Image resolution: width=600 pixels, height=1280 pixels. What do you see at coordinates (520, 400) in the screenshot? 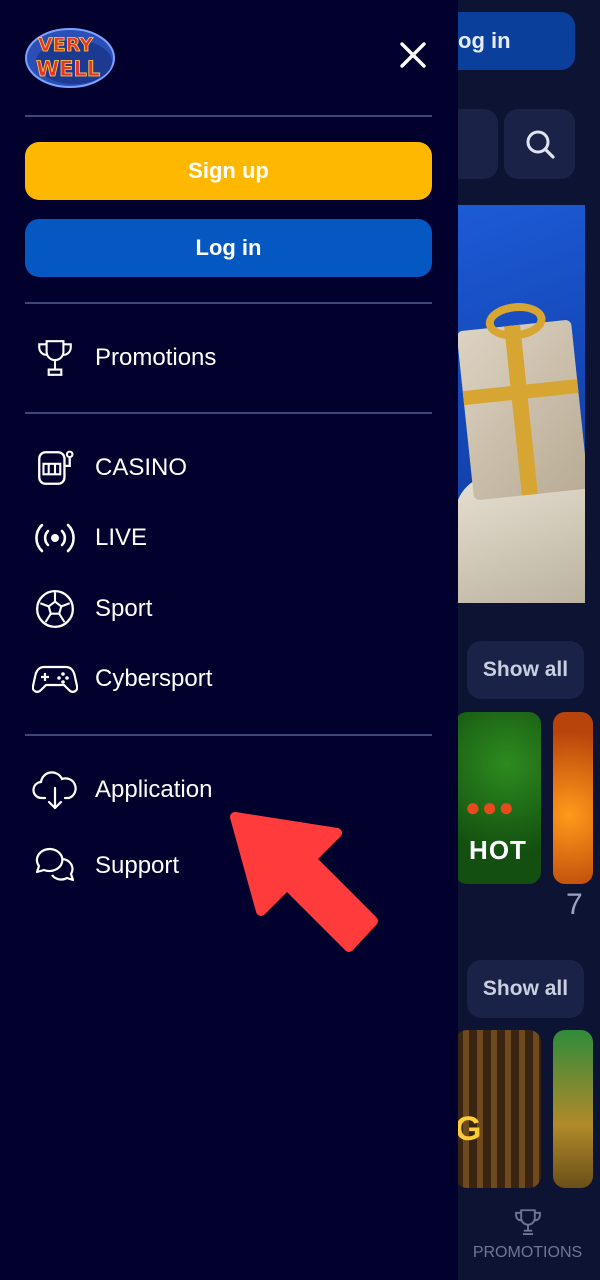
I see `gift-box-image` at bounding box center [520, 400].